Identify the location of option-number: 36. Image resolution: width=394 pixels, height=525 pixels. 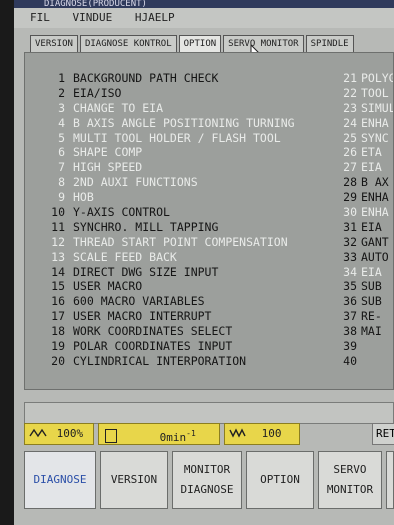
(350, 301).